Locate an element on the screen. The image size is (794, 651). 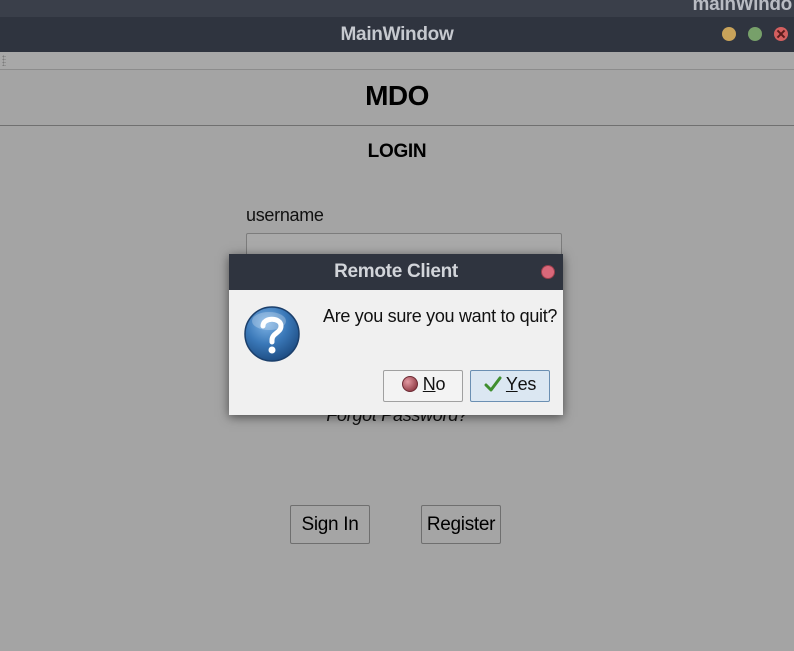
app-title: MDO is located at coordinates (397, 95).